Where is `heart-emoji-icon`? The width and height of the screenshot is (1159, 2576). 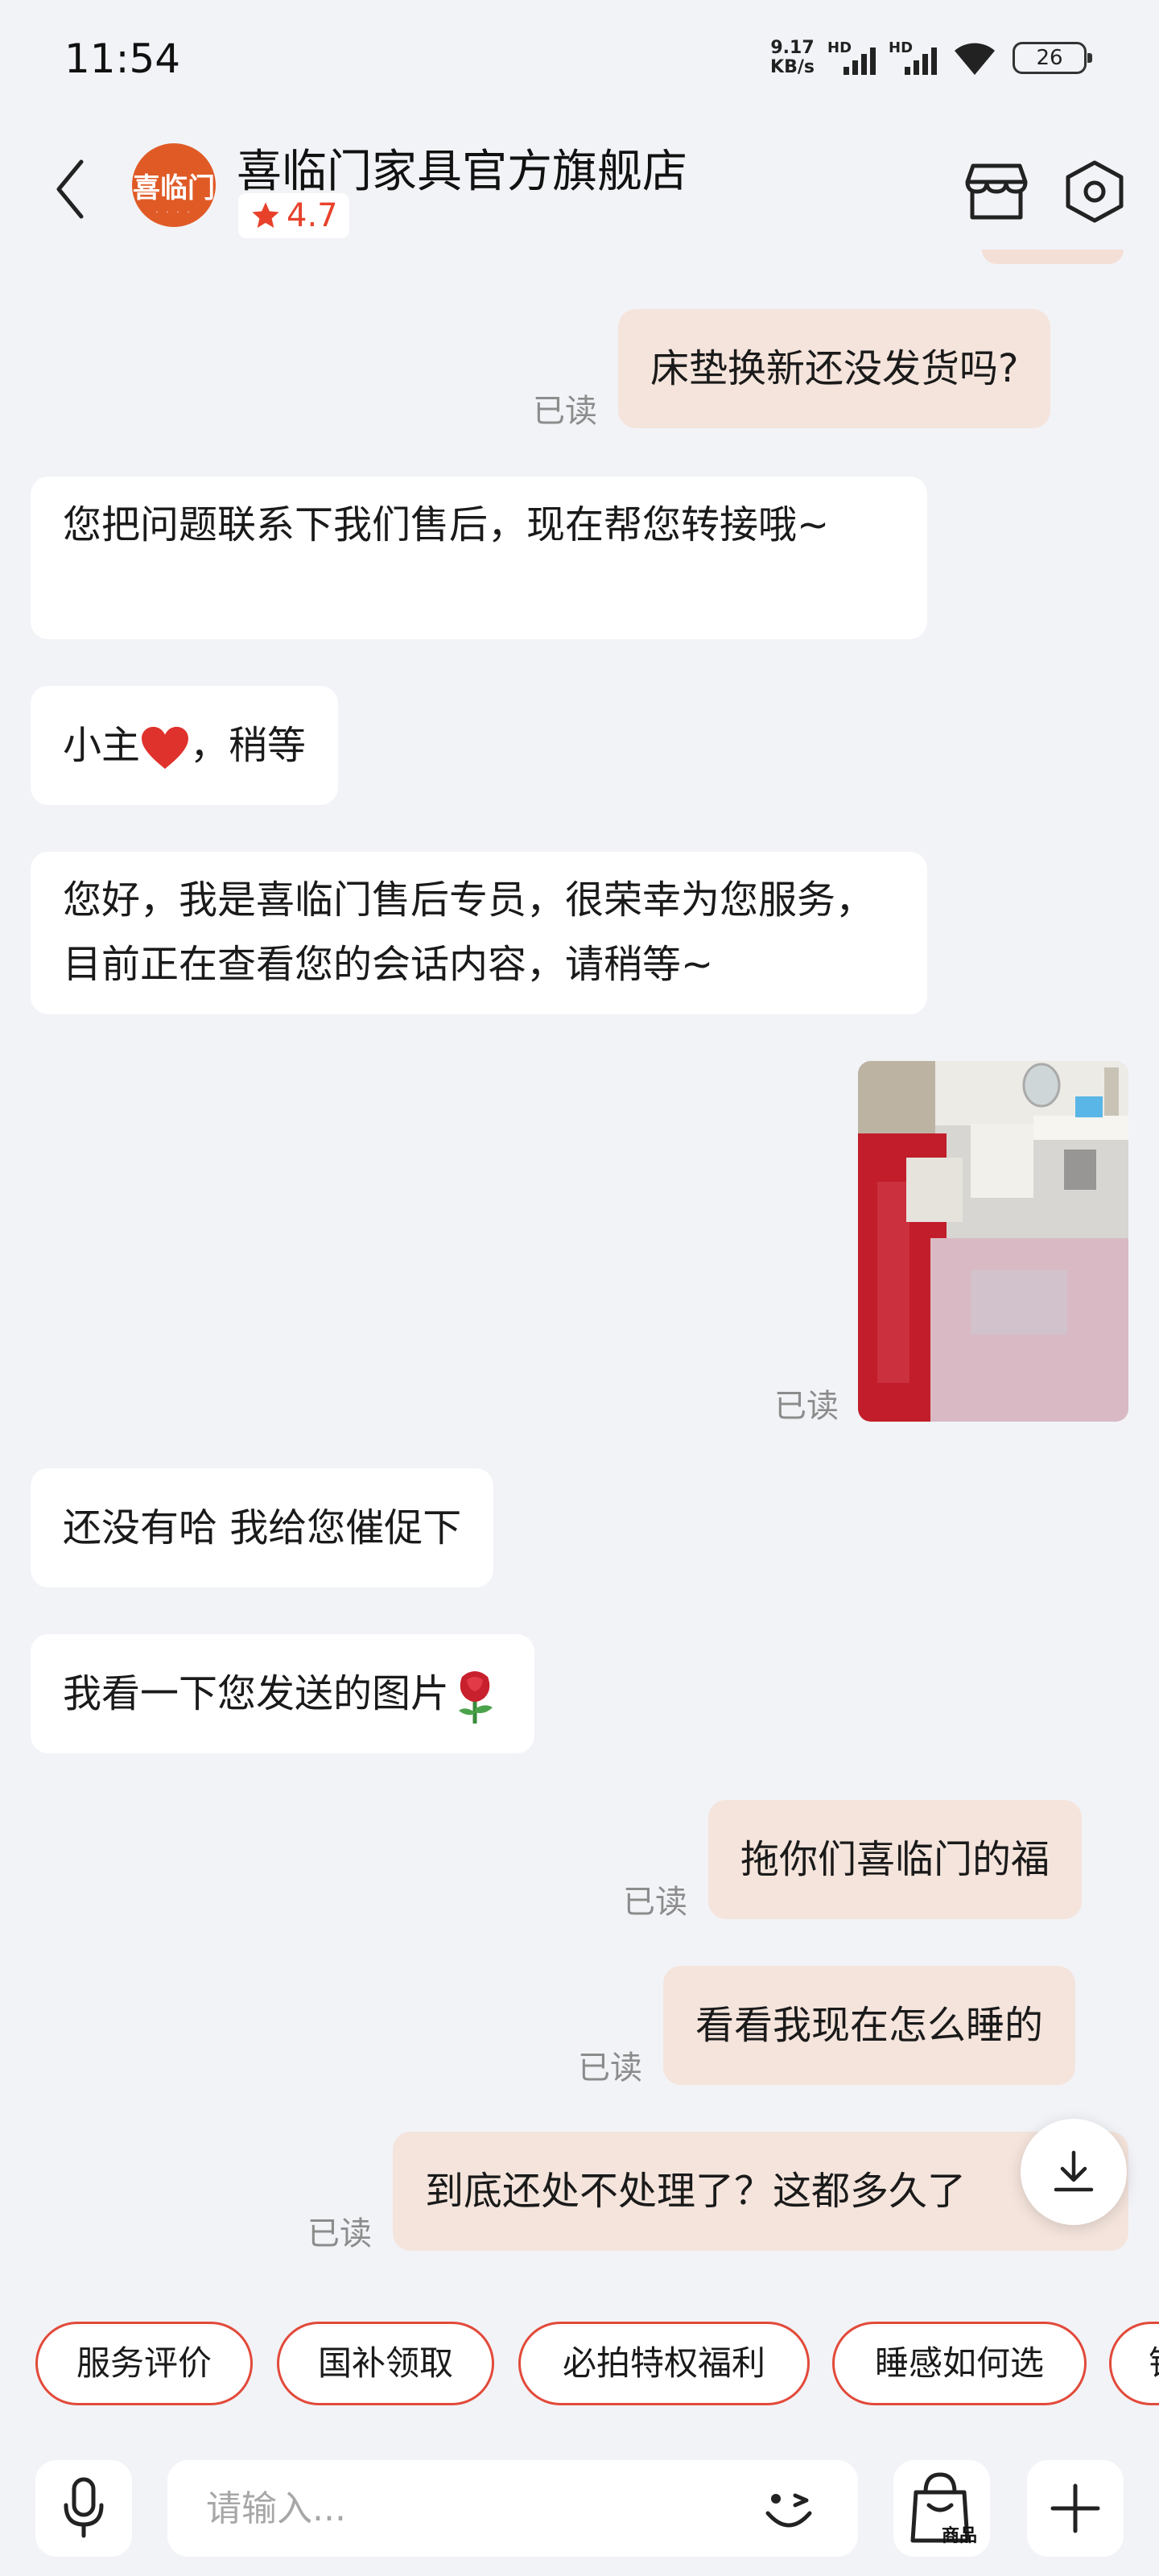
heart-emoji-icon is located at coordinates (165, 748).